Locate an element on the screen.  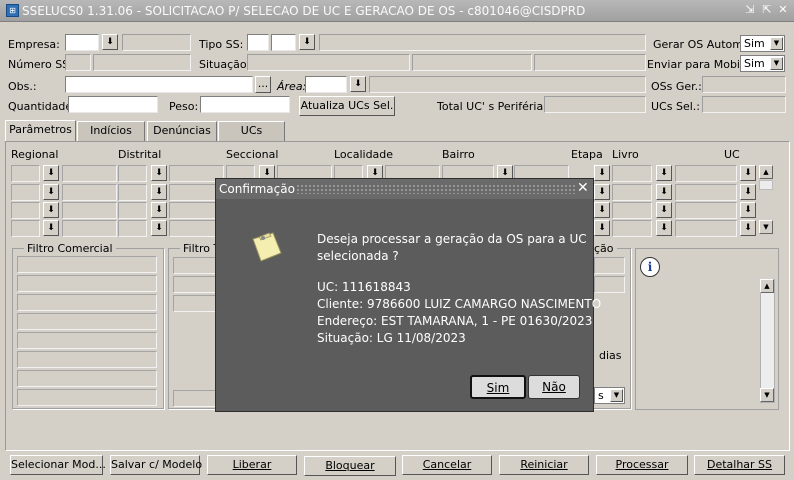
right-select-value: s is located at coordinates (601, 395).